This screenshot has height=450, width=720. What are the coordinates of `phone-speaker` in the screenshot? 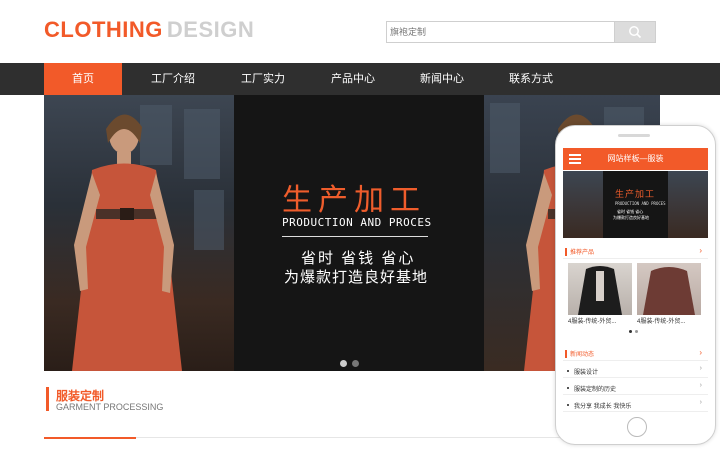 It's located at (634, 135).